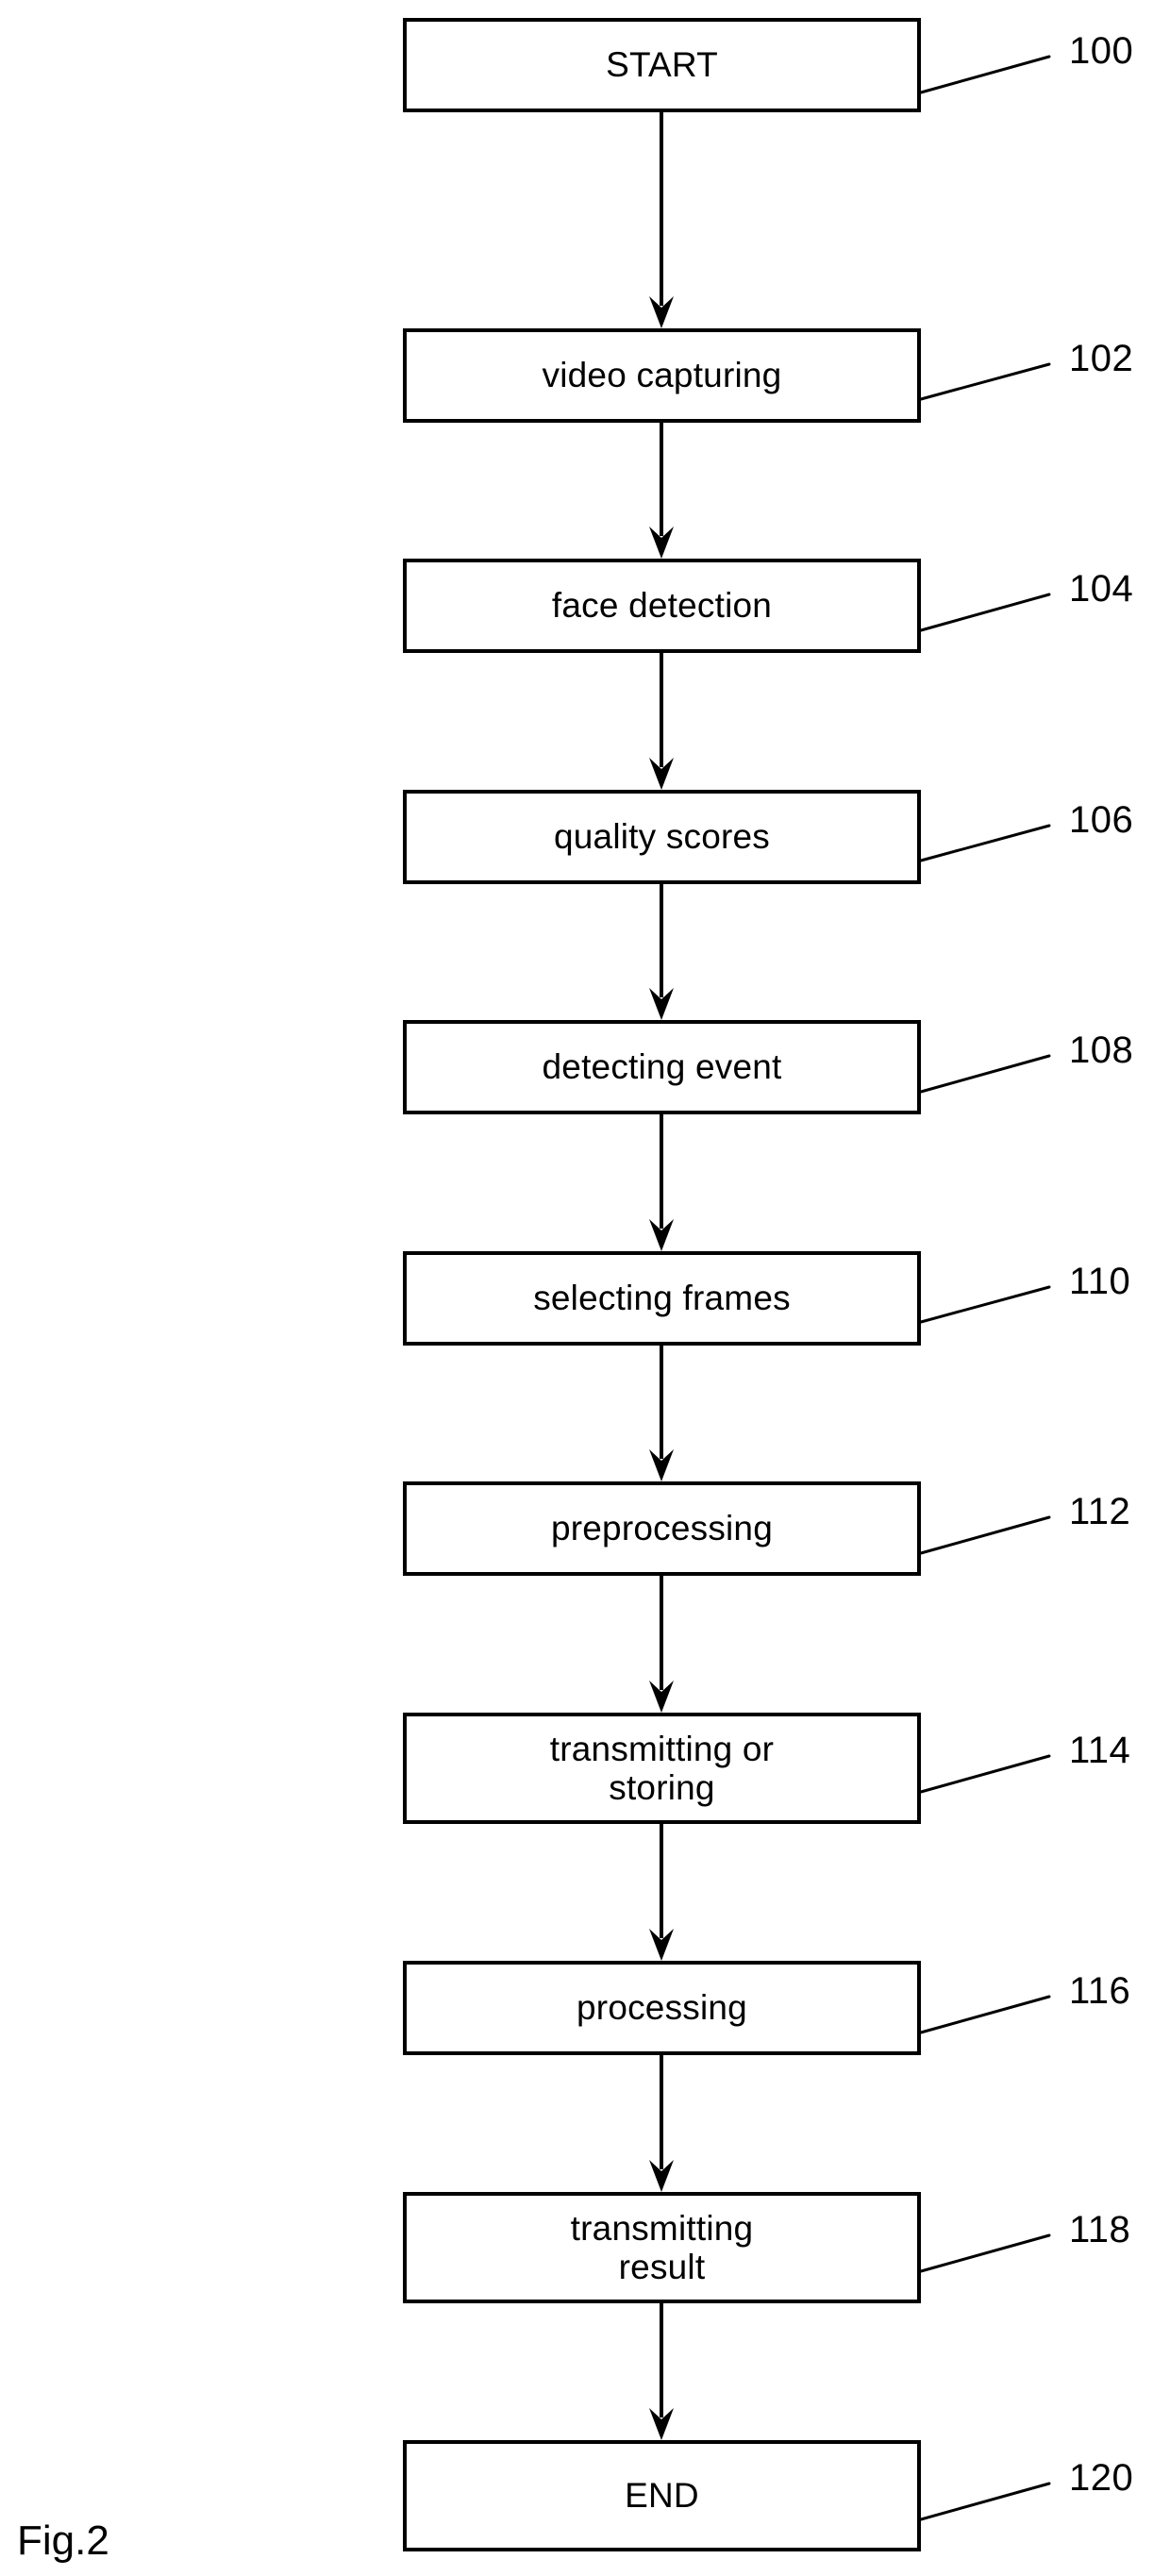 This screenshot has width=1170, height=2576. I want to click on flow-box-label: face detection, so click(662, 606).